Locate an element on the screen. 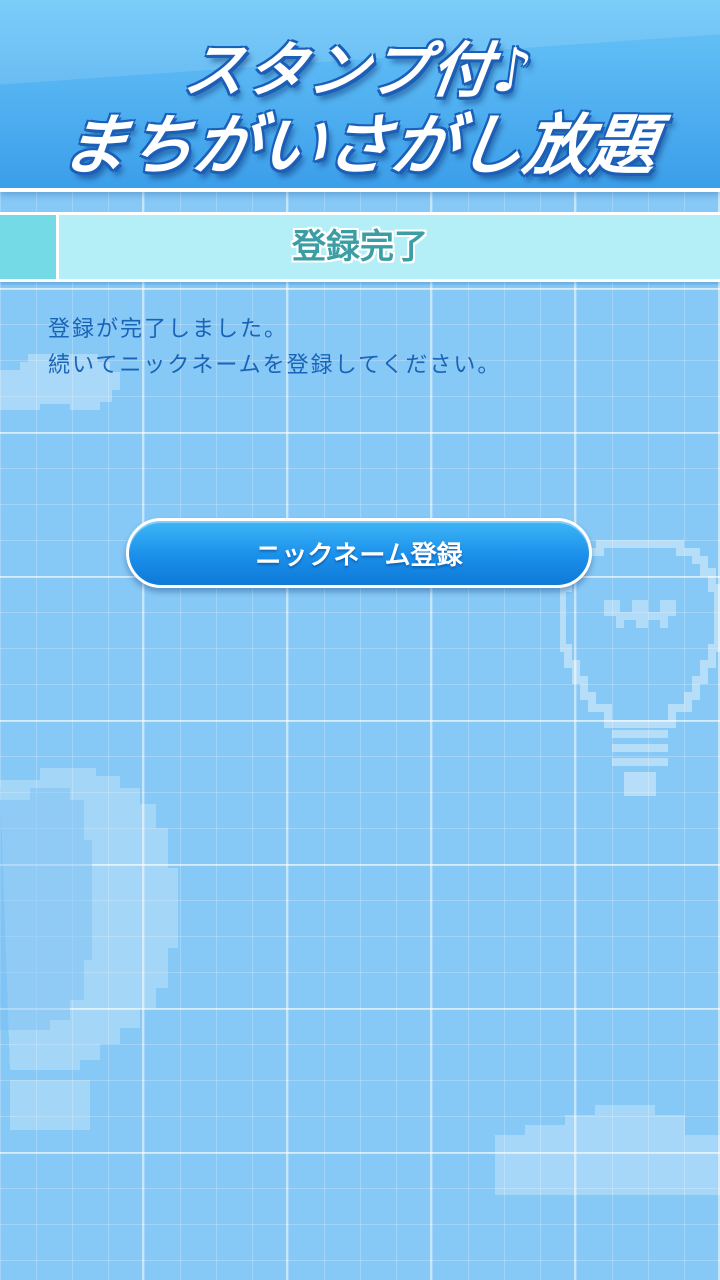 The width and height of the screenshot is (720, 1280). app-logo: スタンプ付♪ まちがいさがし放題 is located at coordinates (360, 94).